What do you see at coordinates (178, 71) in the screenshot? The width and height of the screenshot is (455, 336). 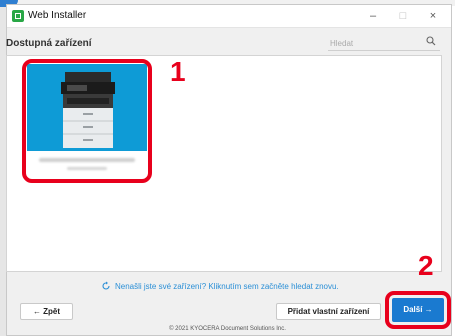 I see `step-number-1: 1` at bounding box center [178, 71].